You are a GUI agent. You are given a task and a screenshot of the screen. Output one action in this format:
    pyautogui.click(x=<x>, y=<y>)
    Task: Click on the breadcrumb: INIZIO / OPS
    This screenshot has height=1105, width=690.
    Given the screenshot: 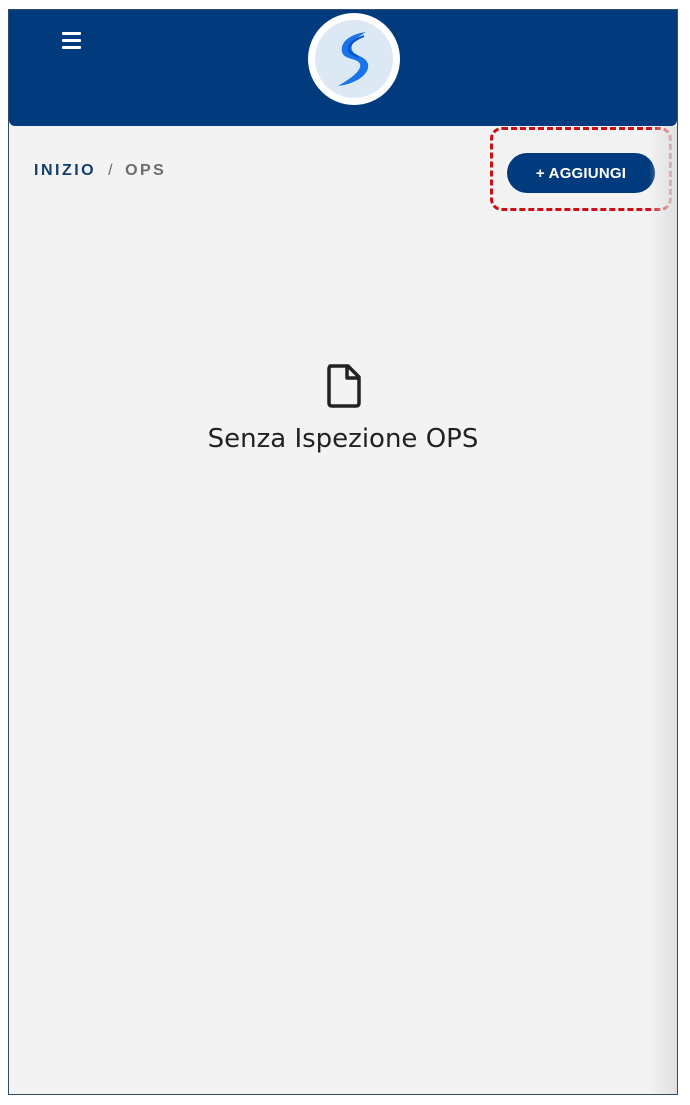 What is the action you would take?
    pyautogui.click(x=100, y=171)
    